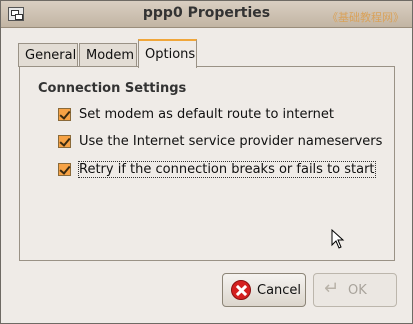 The height and width of the screenshot is (324, 413). What do you see at coordinates (64, 141) in the screenshot?
I see `nameservers-checkbox` at bounding box center [64, 141].